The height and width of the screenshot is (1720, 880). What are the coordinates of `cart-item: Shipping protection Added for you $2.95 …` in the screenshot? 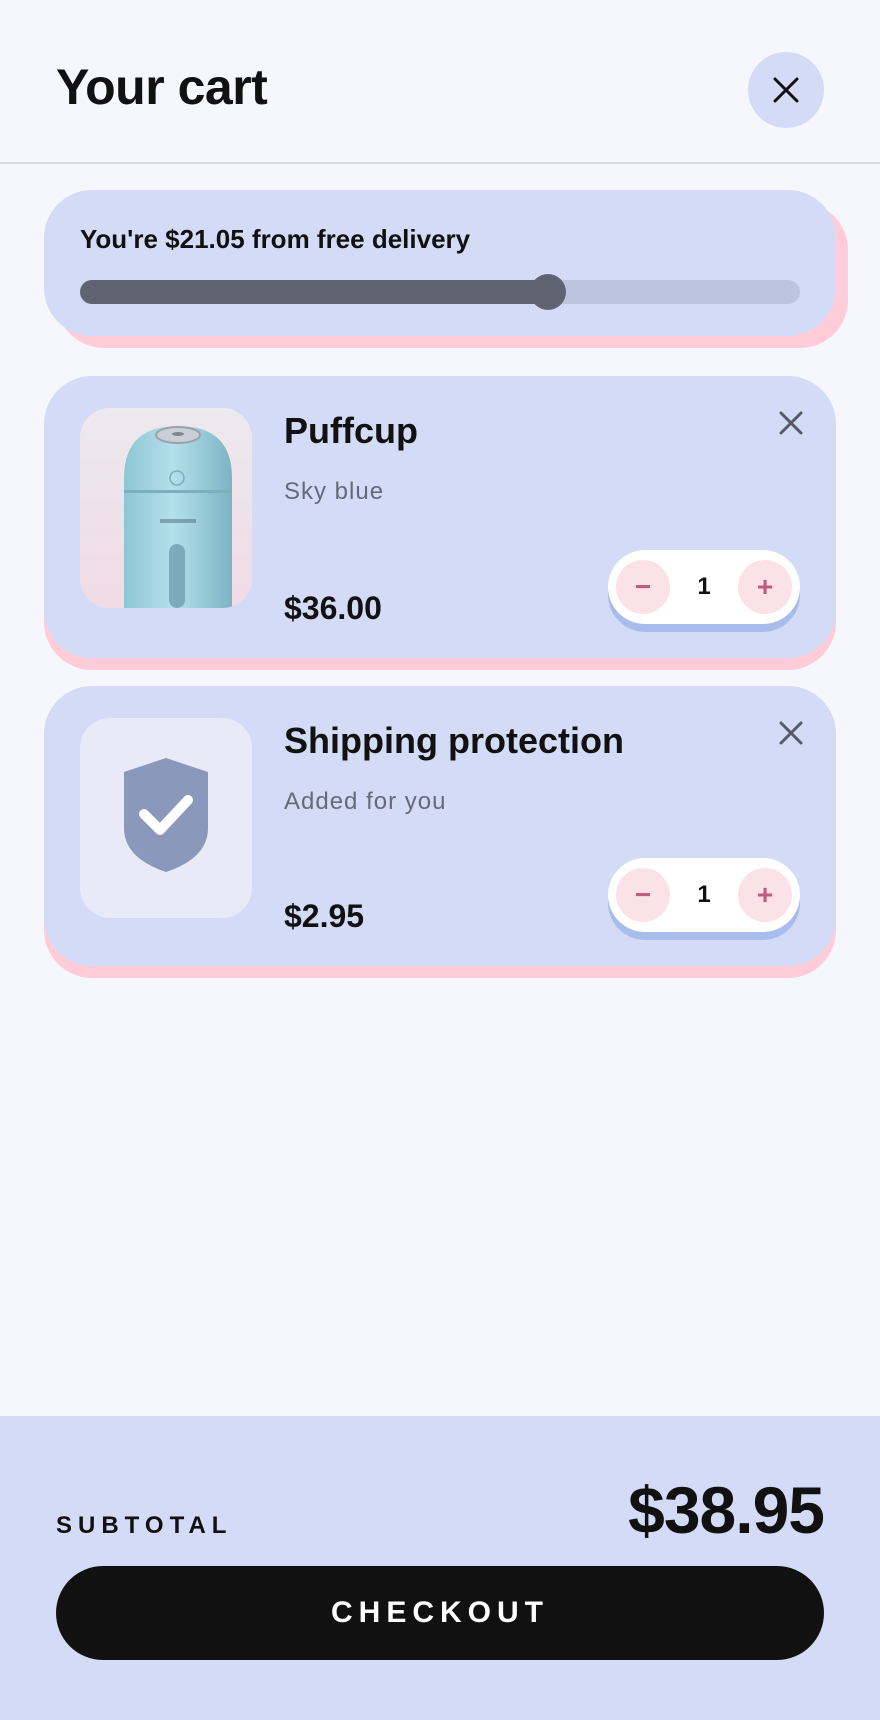 It's located at (440, 826).